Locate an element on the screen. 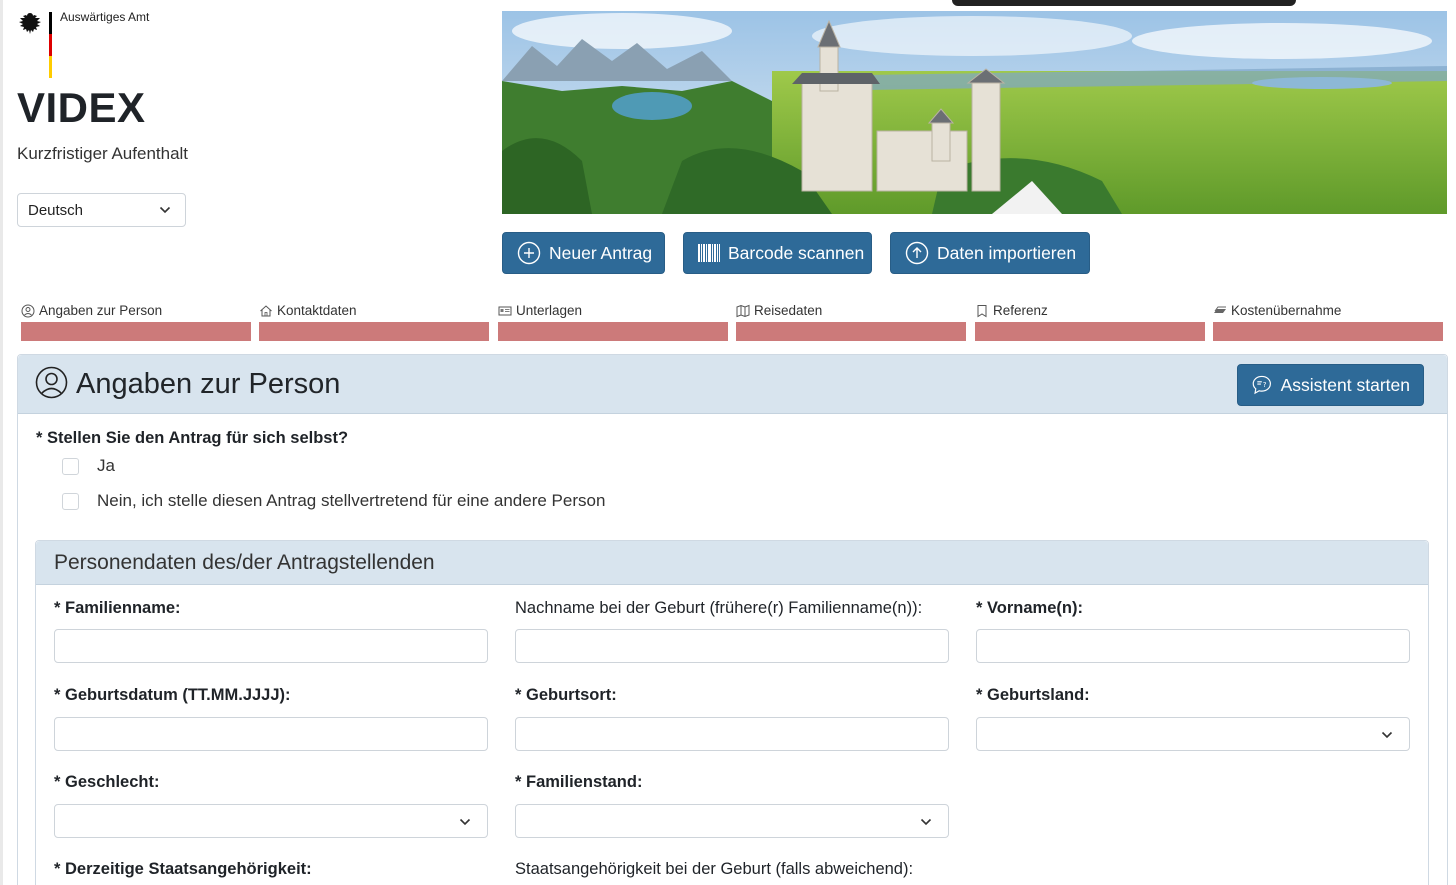  familienname-label: * Familienname: is located at coordinates (117, 608).